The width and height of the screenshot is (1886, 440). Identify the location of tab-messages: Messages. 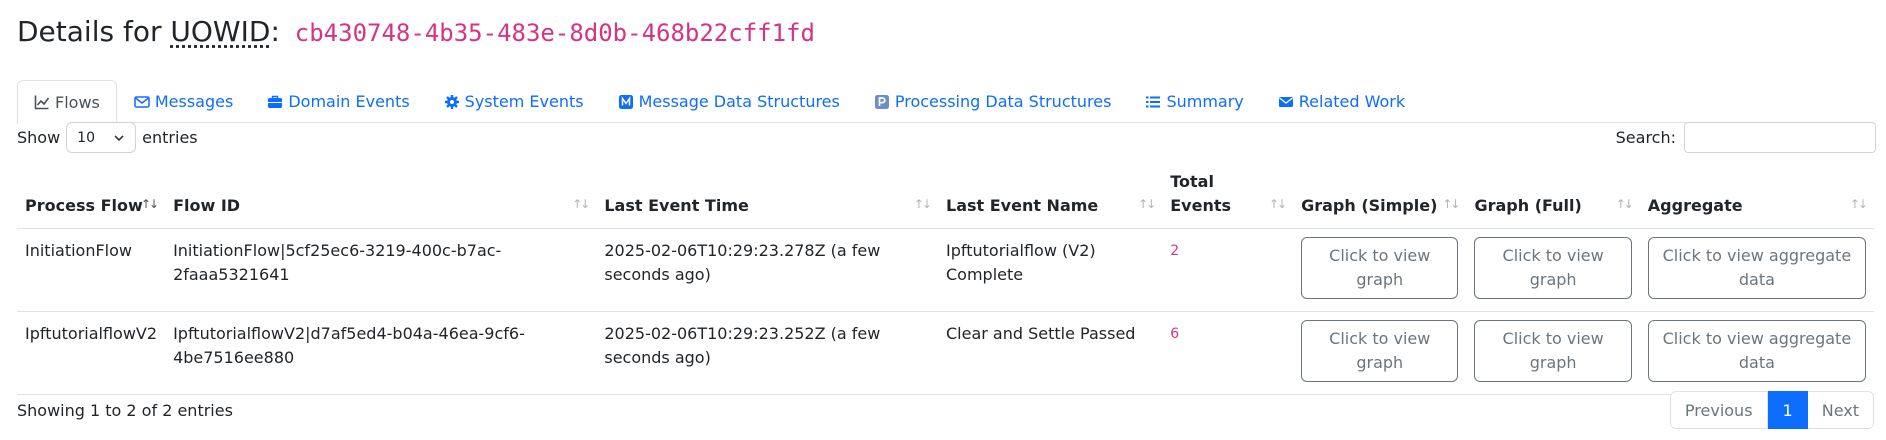
(183, 101).